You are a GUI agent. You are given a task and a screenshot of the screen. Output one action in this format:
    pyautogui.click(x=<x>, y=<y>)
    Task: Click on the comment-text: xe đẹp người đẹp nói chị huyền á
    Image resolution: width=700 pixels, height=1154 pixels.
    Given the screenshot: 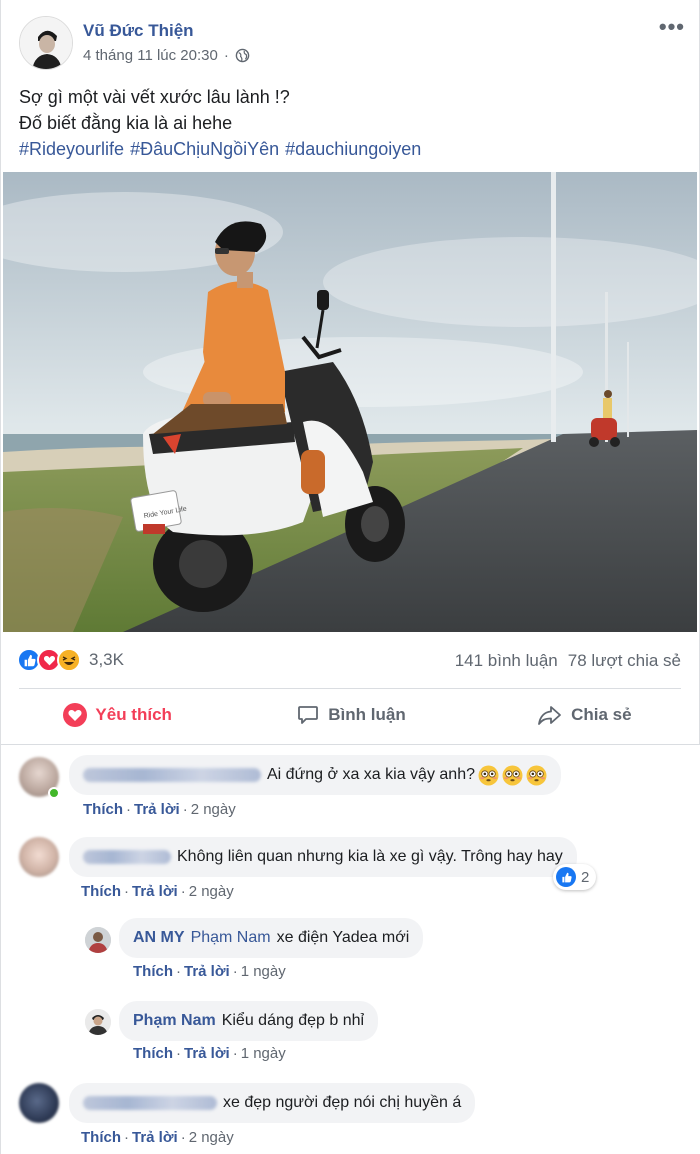 What is the action you would take?
    pyautogui.click(x=342, y=1102)
    